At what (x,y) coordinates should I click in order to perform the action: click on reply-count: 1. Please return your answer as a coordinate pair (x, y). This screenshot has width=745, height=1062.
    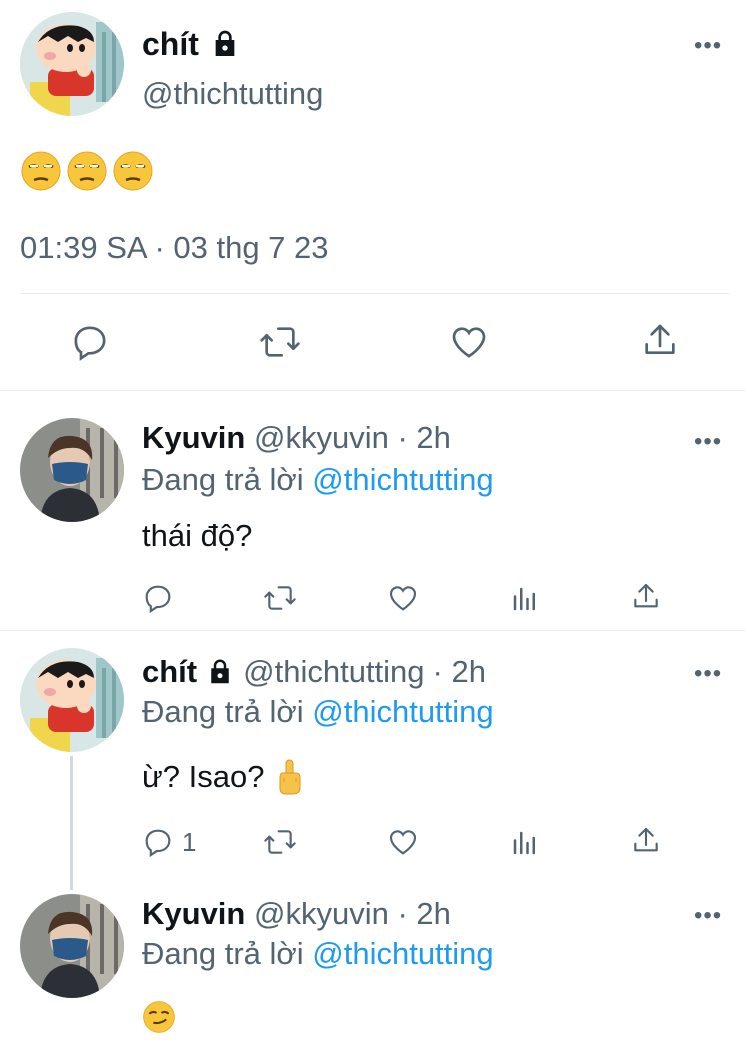
    Looking at the image, I should click on (189, 841).